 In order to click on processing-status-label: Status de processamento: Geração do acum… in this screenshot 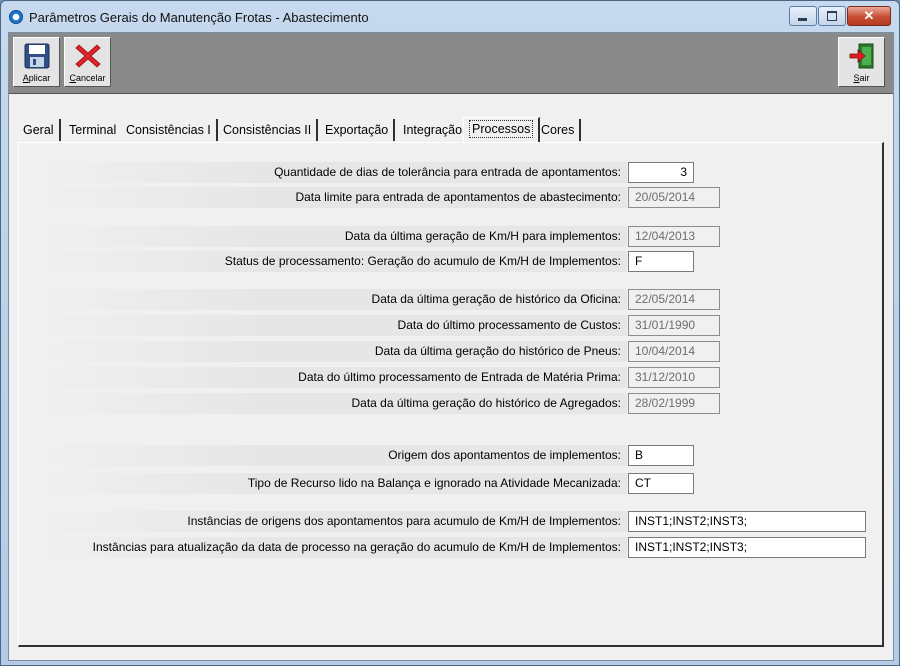, I will do `click(329, 261)`.